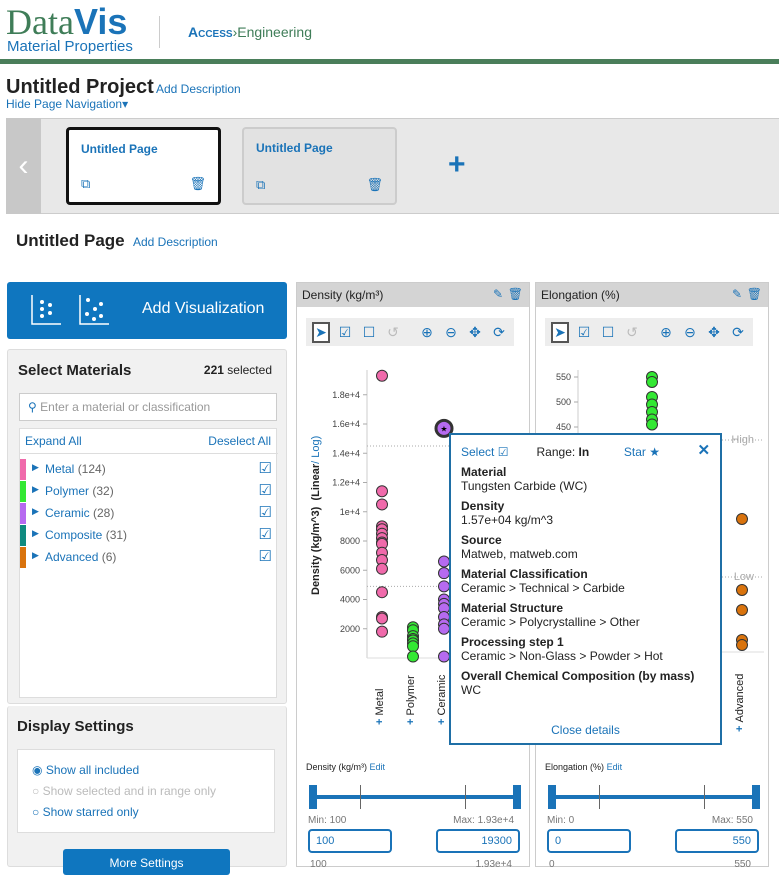  What do you see at coordinates (478, 841) in the screenshot?
I see `range-max-input: 19300` at bounding box center [478, 841].